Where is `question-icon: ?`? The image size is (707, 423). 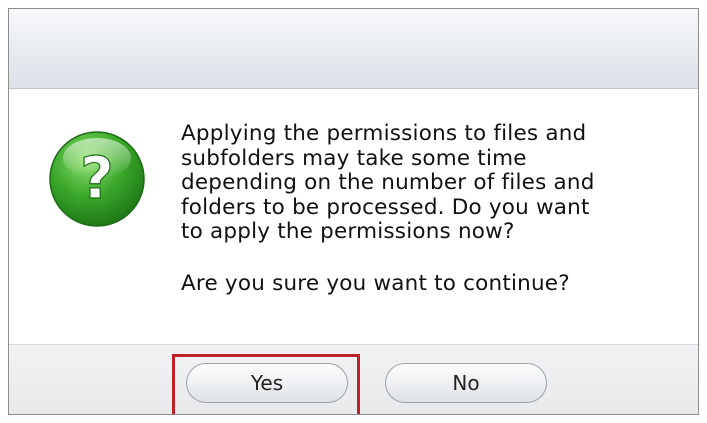 question-icon: ? is located at coordinates (97, 179).